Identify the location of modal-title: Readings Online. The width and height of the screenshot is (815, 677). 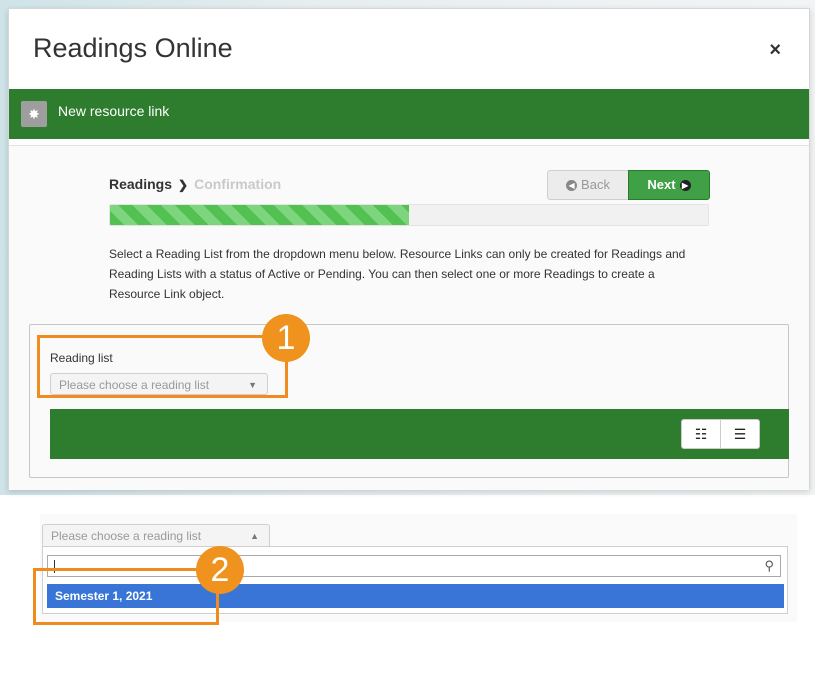
(133, 48).